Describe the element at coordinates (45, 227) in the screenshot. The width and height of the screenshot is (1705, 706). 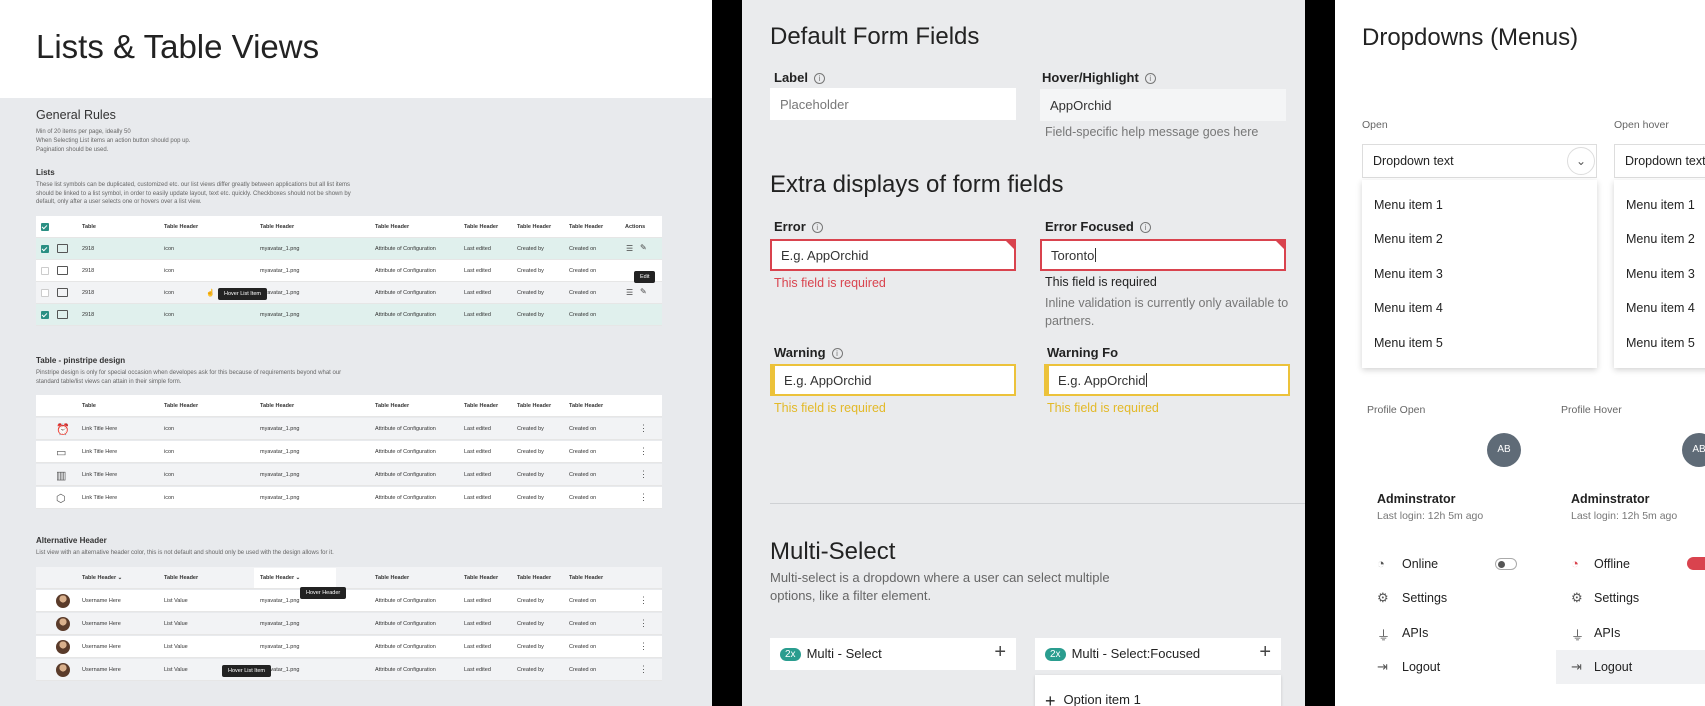
I see `select-all-checkbox` at that location.